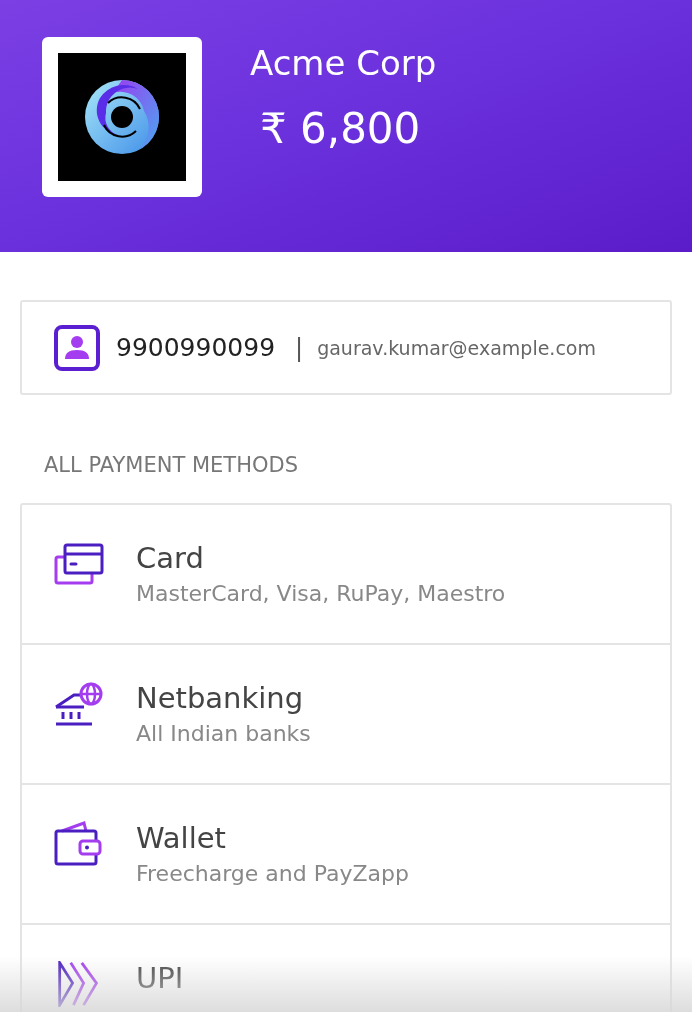  What do you see at coordinates (346, 968) in the screenshot?
I see `payment-method-row: UPI` at bounding box center [346, 968].